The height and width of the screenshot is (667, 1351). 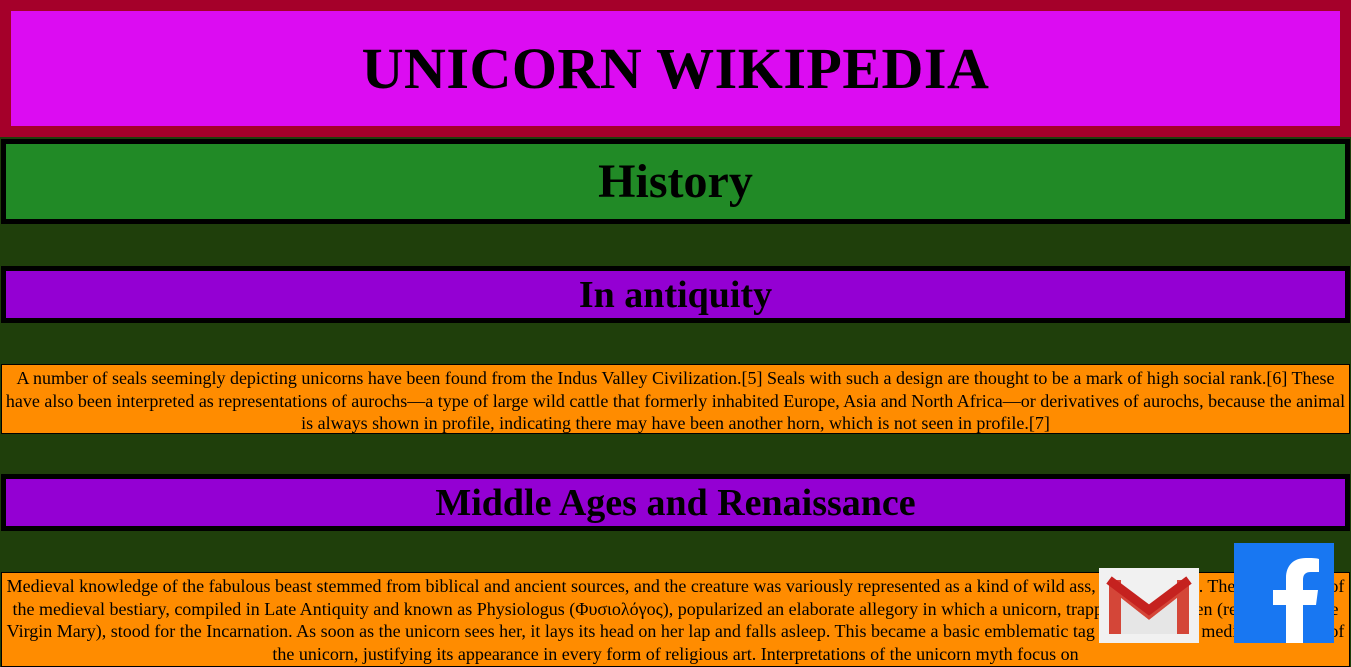 I want to click on facebook-icon-graphic, so click(x=1284, y=593).